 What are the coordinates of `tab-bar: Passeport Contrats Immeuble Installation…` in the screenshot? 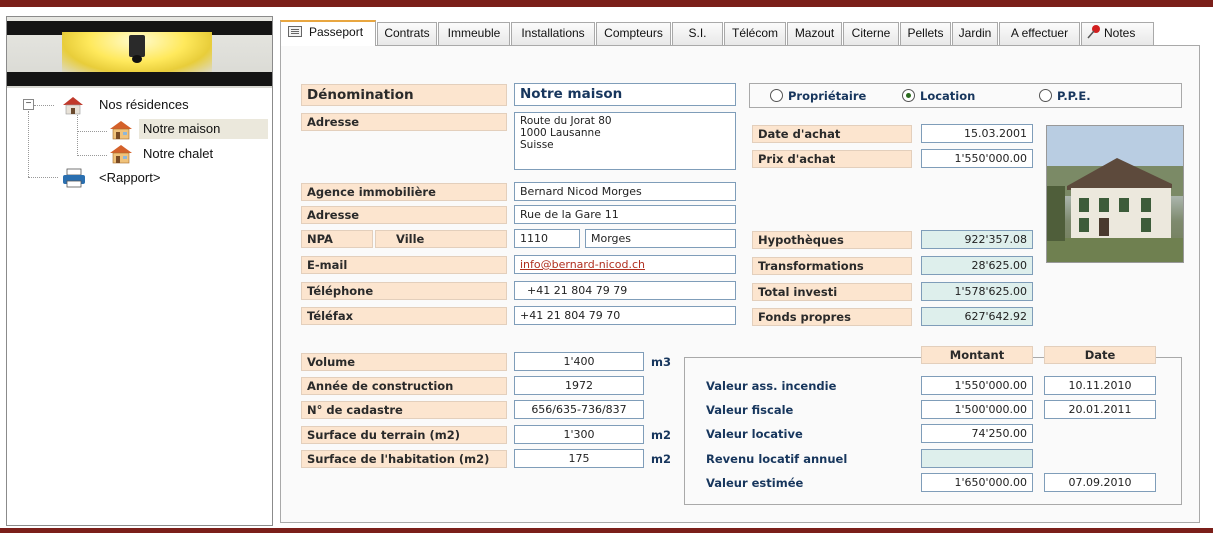 It's located at (740, 33).